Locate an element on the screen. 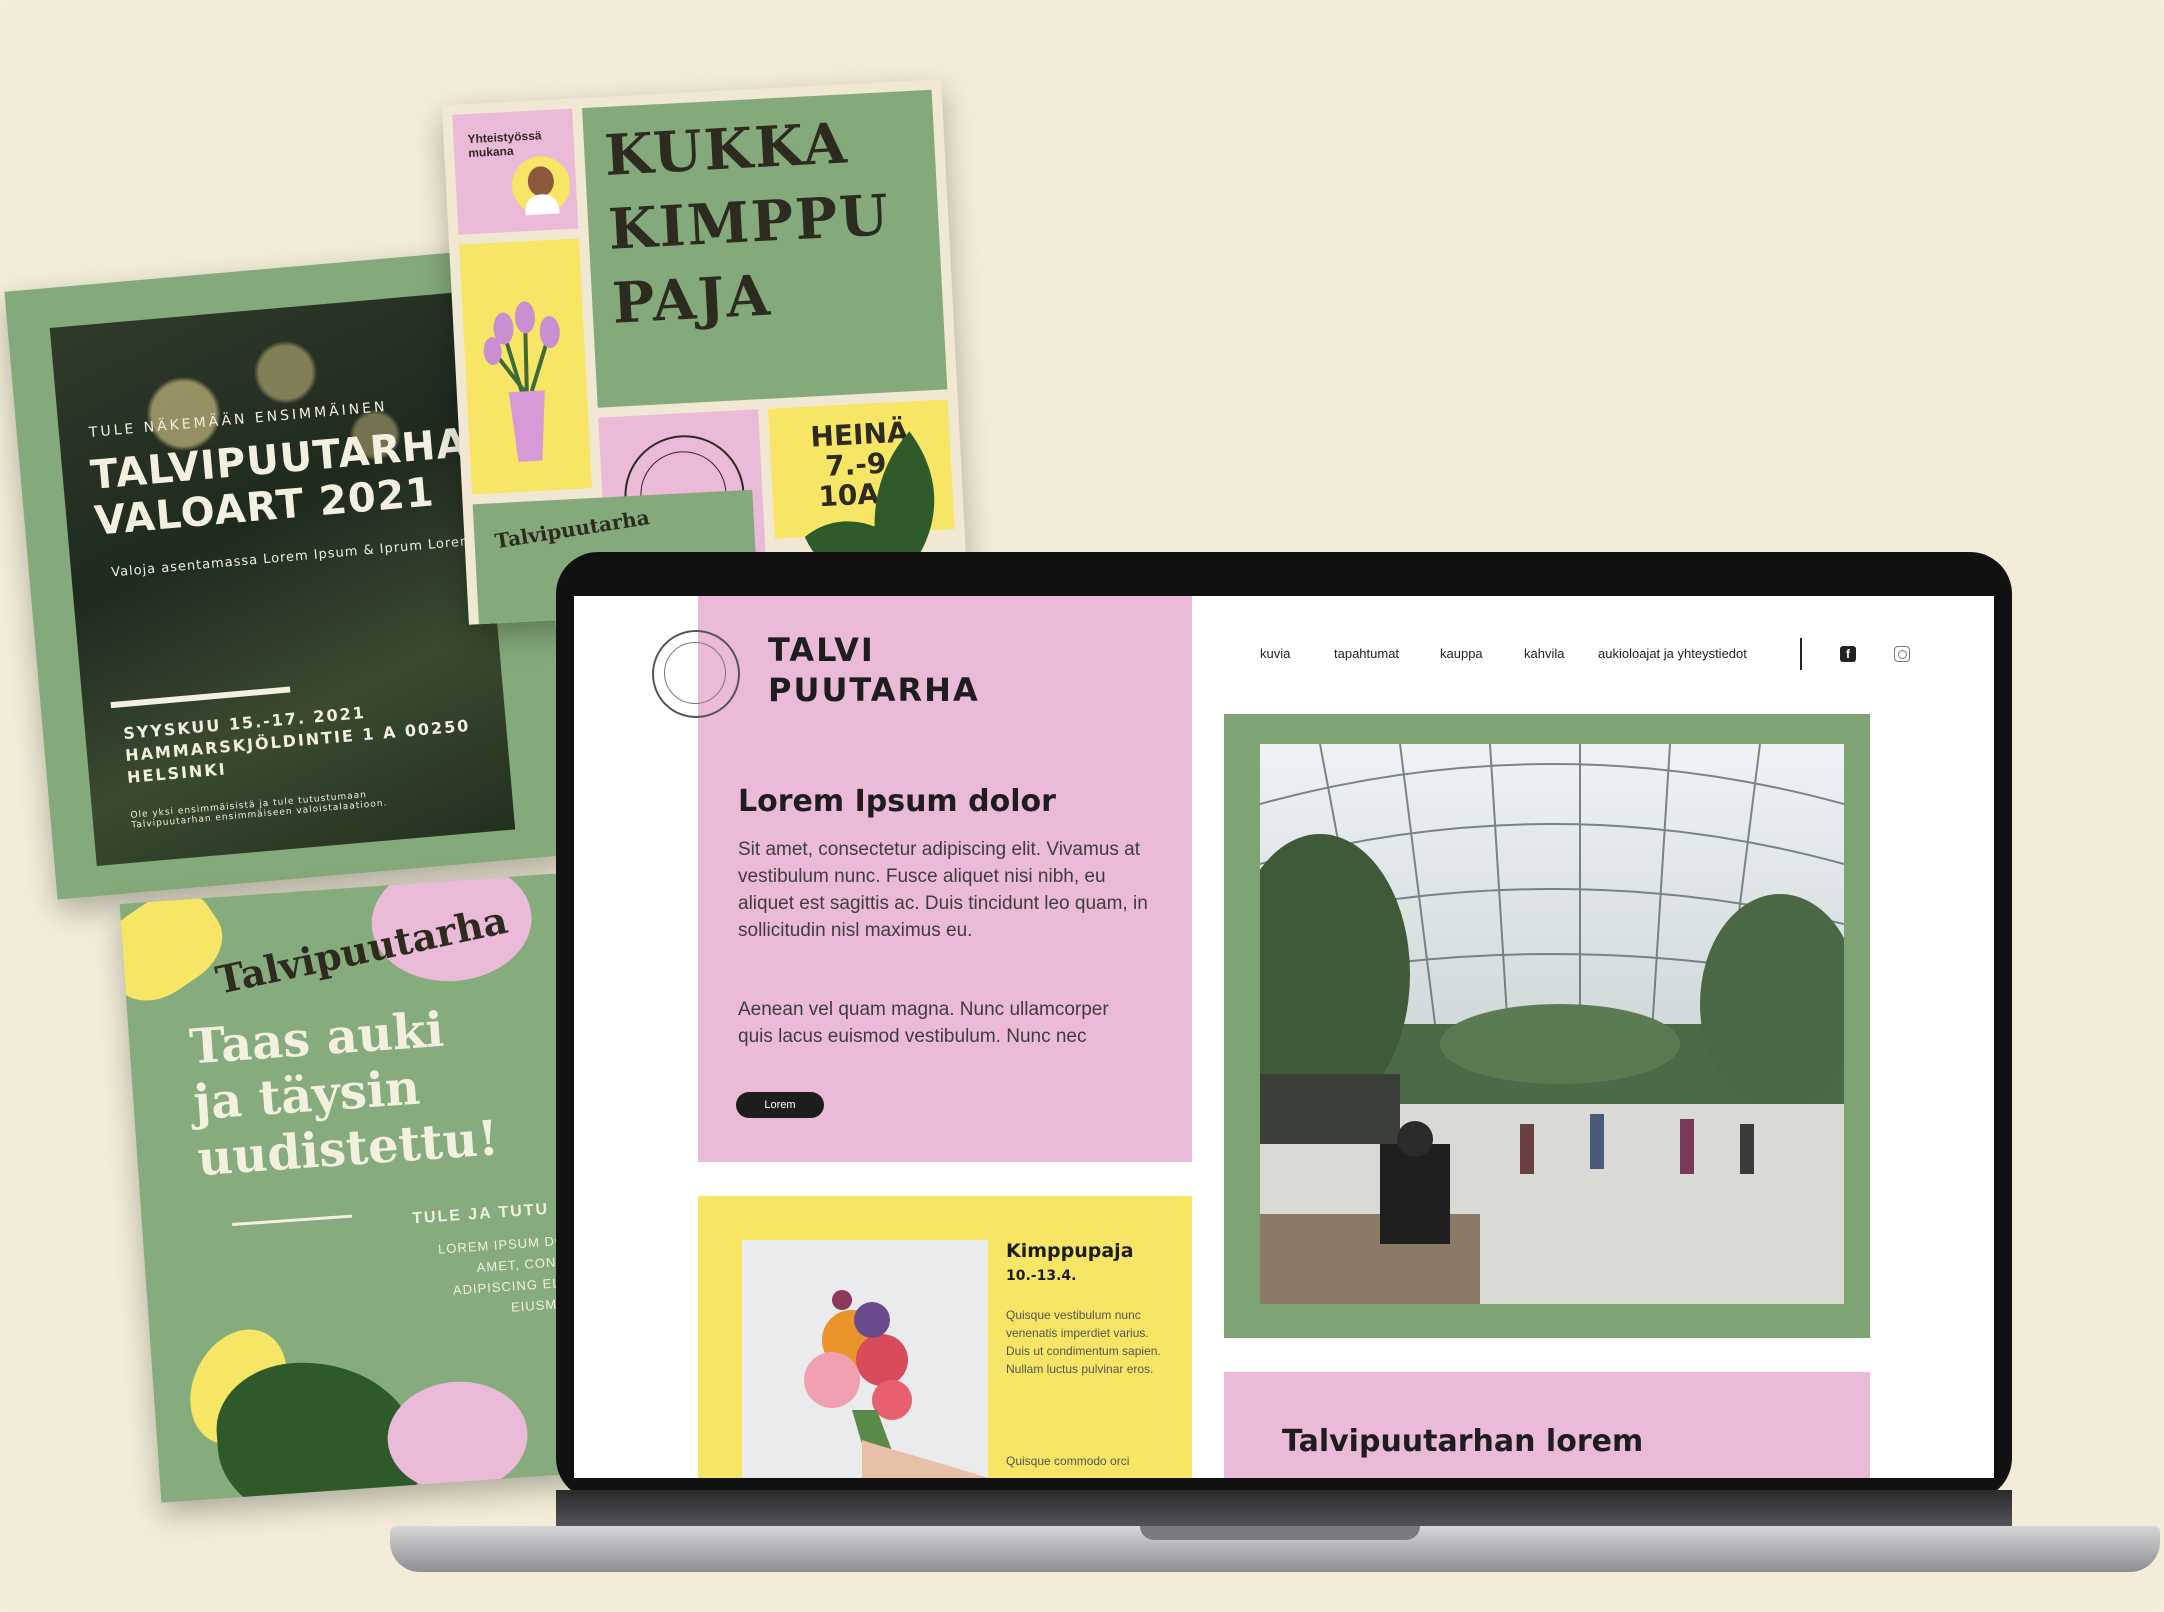 The image size is (2164, 1612). facebook-icon: f is located at coordinates (1848, 654).